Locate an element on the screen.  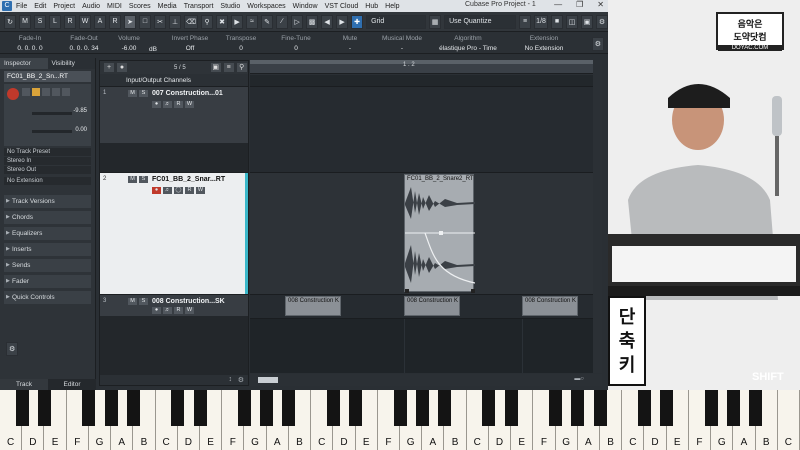
info-invert-phase: Invert Phase Off is located at coordinates (190, 43).